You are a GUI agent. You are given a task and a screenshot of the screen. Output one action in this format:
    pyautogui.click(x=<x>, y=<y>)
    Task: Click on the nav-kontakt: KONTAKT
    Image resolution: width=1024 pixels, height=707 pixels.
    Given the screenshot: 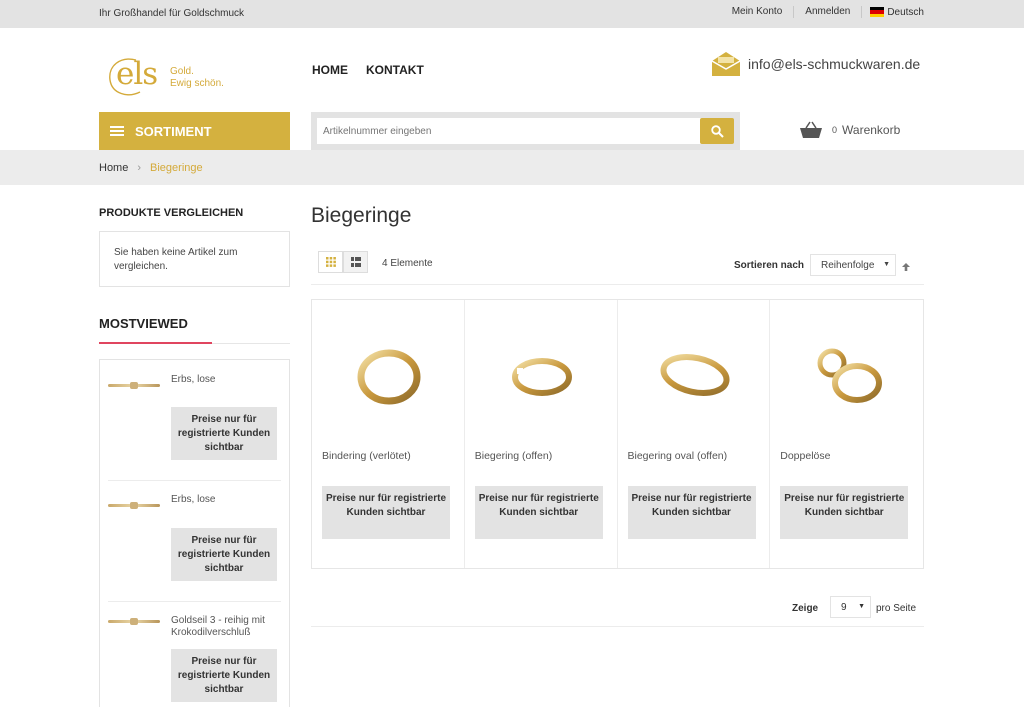 What is the action you would take?
    pyautogui.click(x=395, y=70)
    